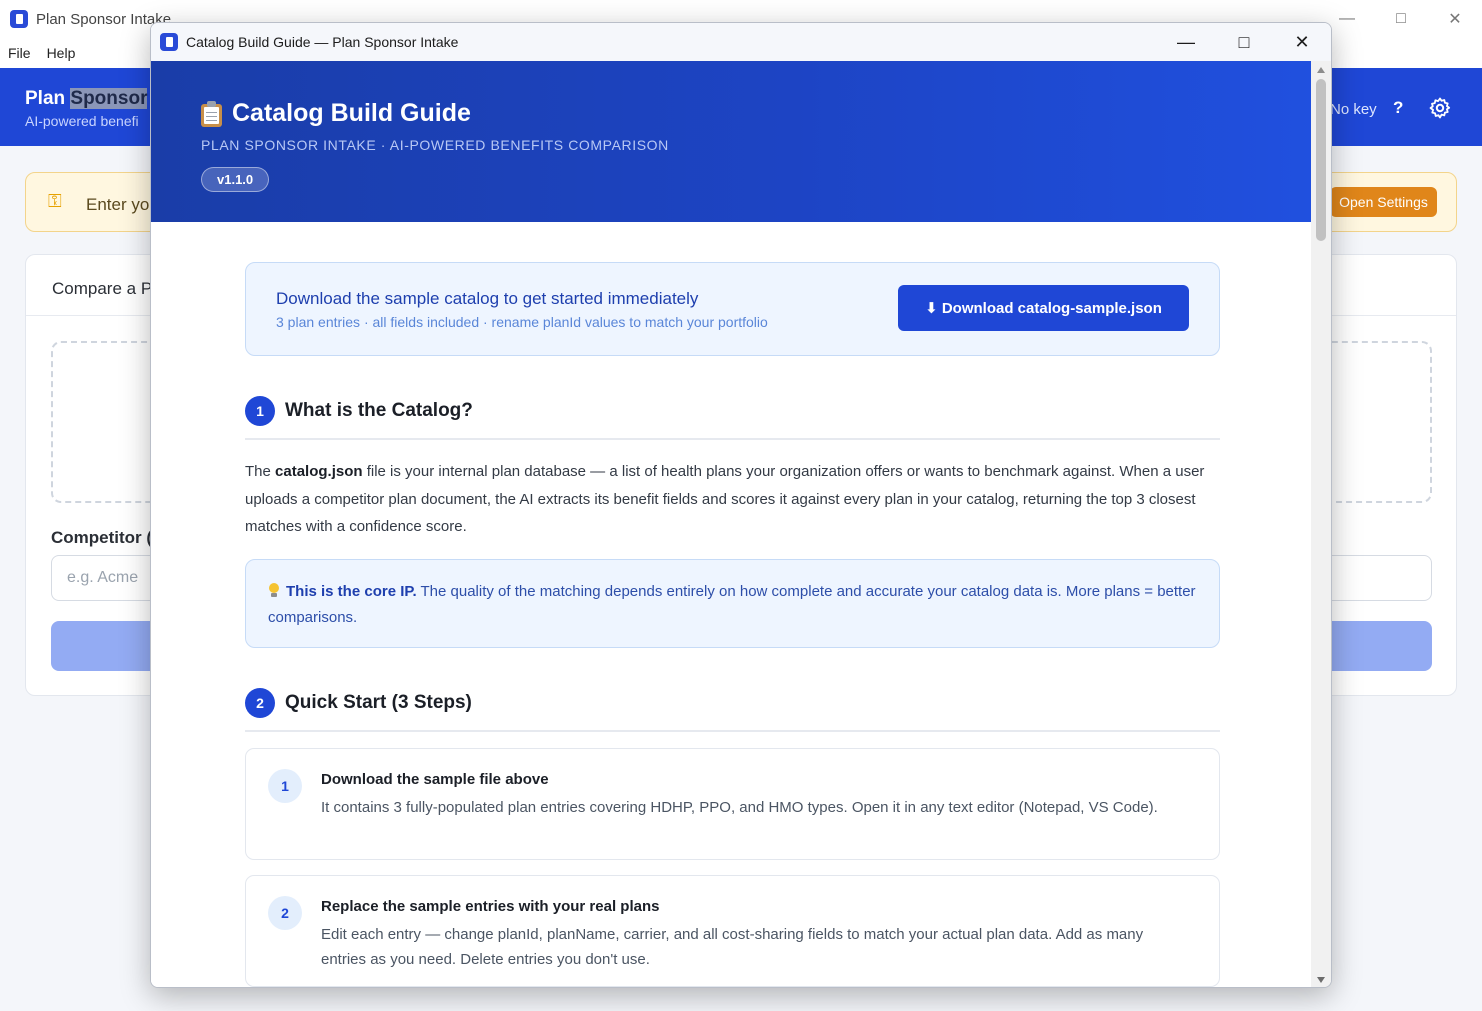 The image size is (1482, 1011). Describe the element at coordinates (260, 703) in the screenshot. I see `section-number: 2` at that location.